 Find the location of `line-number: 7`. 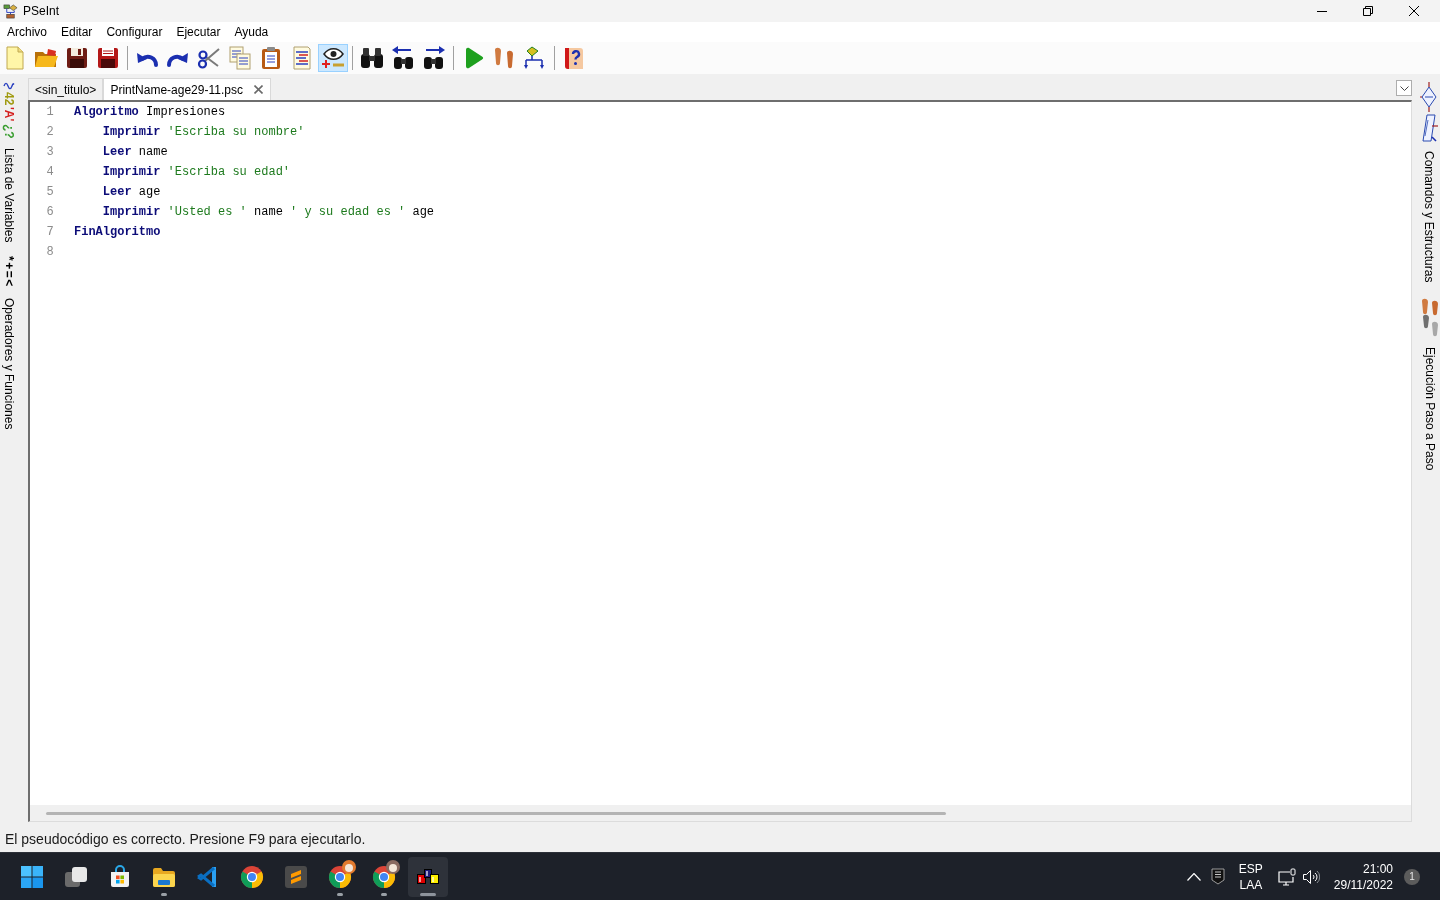

line-number: 7 is located at coordinates (50, 232).